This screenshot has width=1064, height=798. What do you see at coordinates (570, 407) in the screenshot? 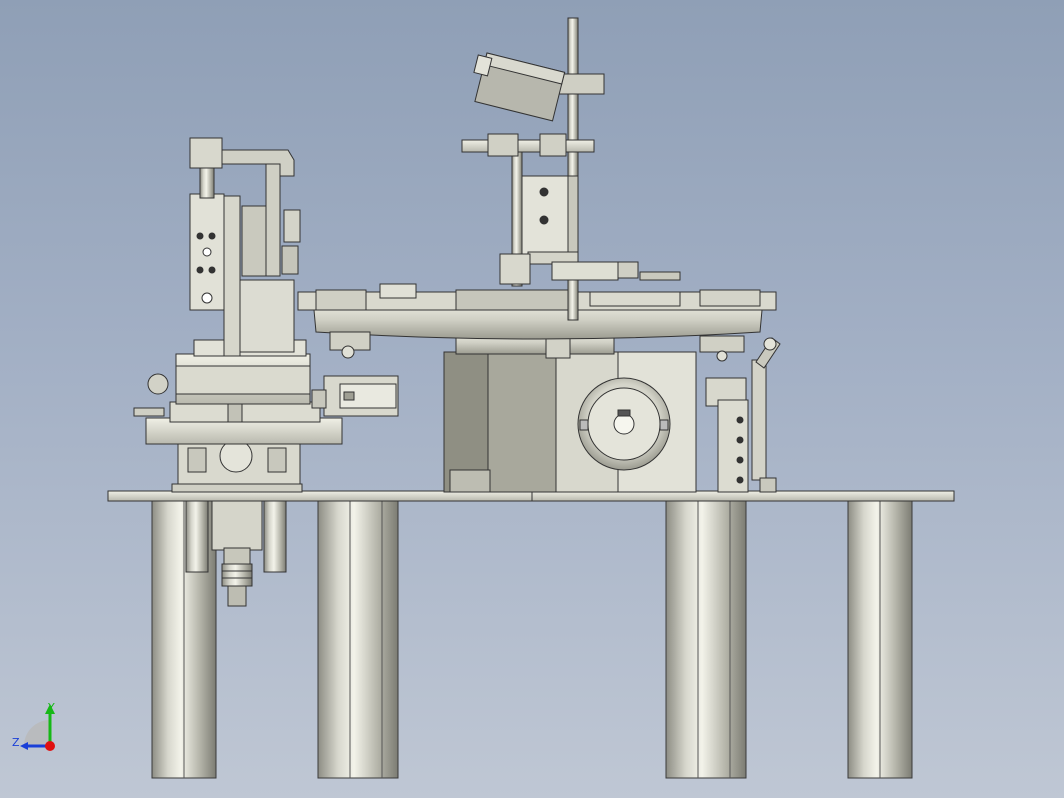
I see `gearbox-housing` at bounding box center [570, 407].